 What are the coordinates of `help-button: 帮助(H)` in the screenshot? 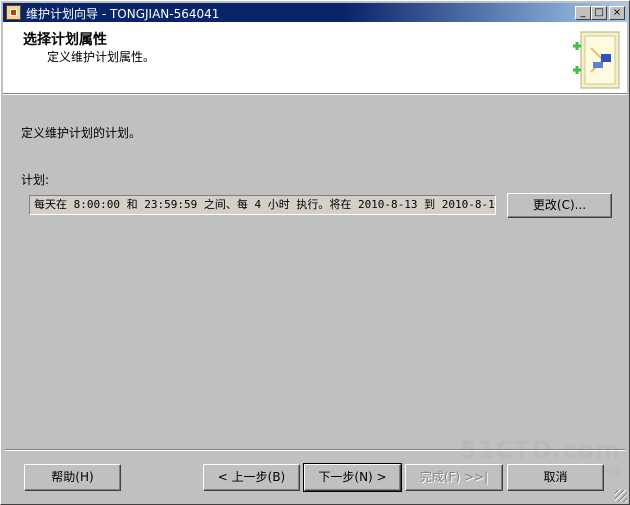 It's located at (72, 477).